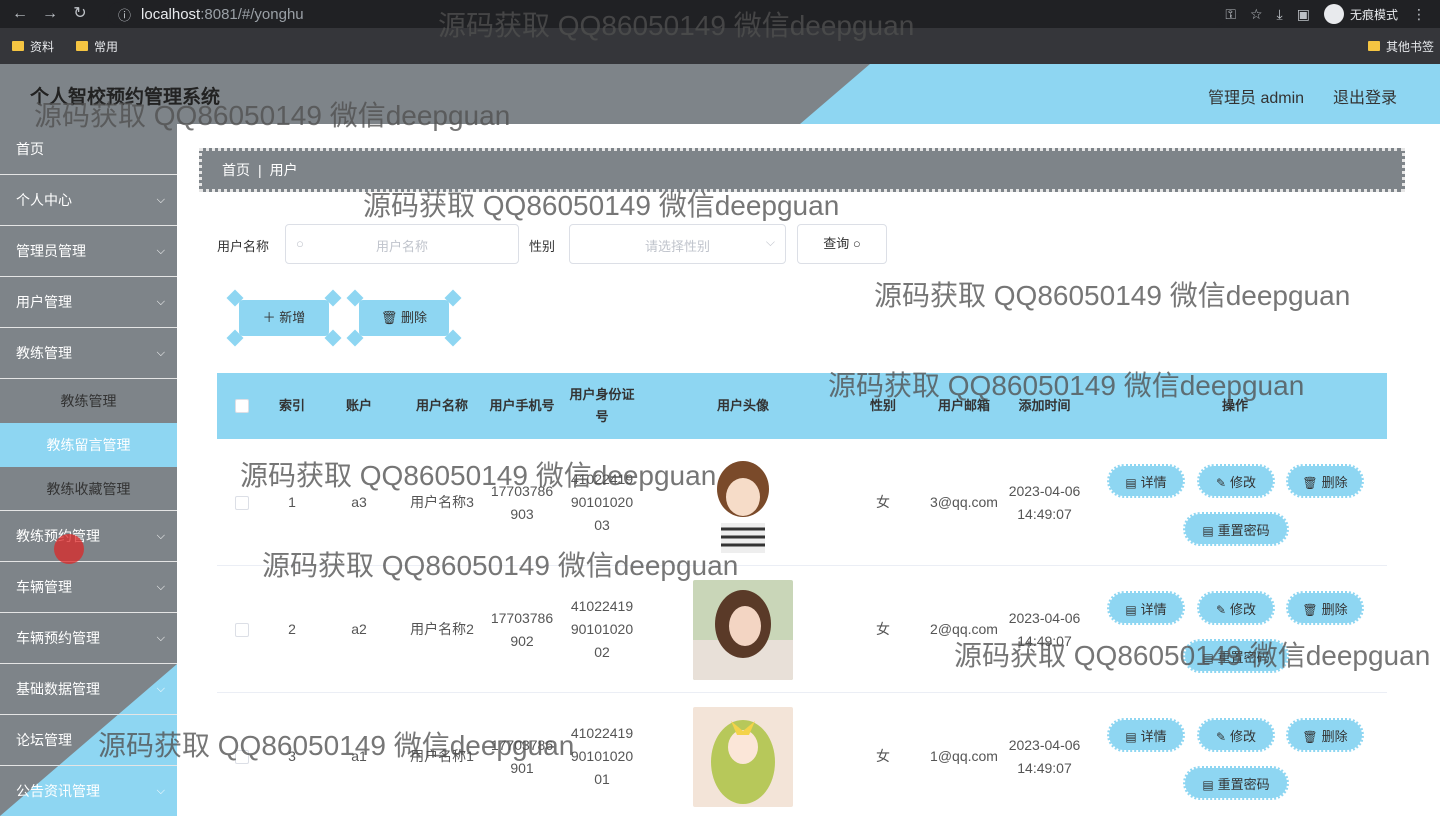 This screenshot has height=816, width=1440. Describe the element at coordinates (284, 318) in the screenshot. I see `add-button: ＋ 新增` at that location.